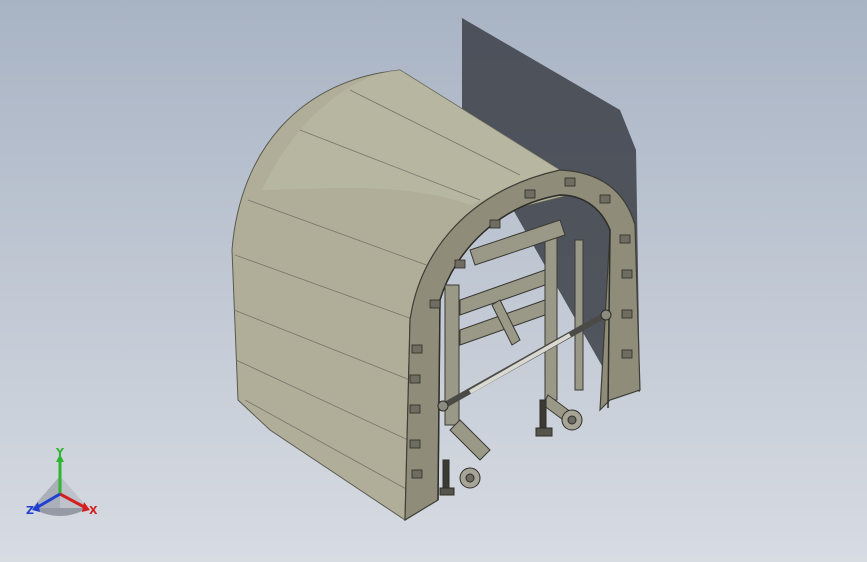 The width and height of the screenshot is (867, 562). I want to click on hydraulic-strut, so click(524, 360).